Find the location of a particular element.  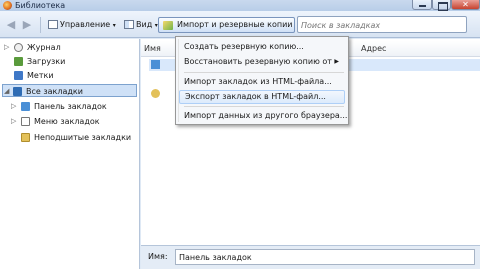

sidebar-item-label: Меню закладок is located at coordinates (67, 121).